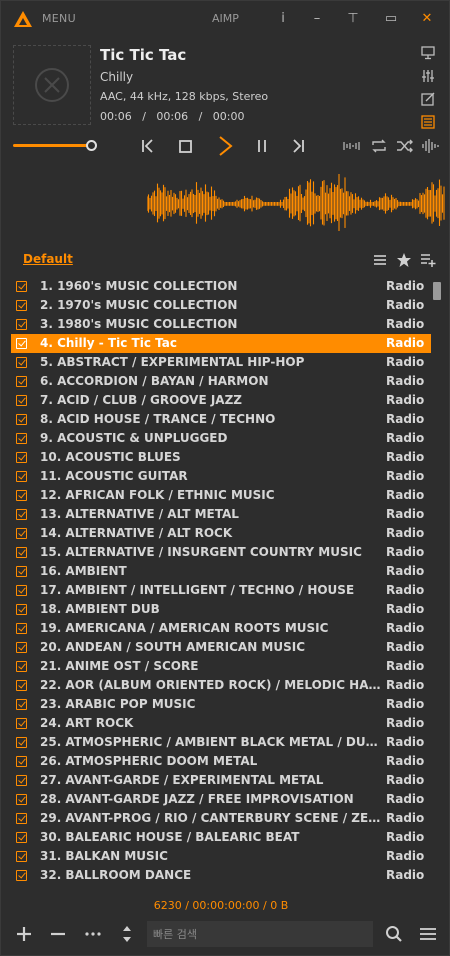 This screenshot has width=450, height=956. I want to click on sort-icon, so click(127, 934).